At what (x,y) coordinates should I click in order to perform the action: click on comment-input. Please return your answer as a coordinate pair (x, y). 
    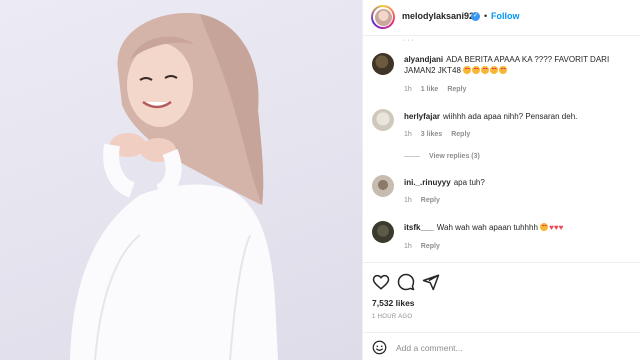
    Looking at the image, I should click on (514, 347).